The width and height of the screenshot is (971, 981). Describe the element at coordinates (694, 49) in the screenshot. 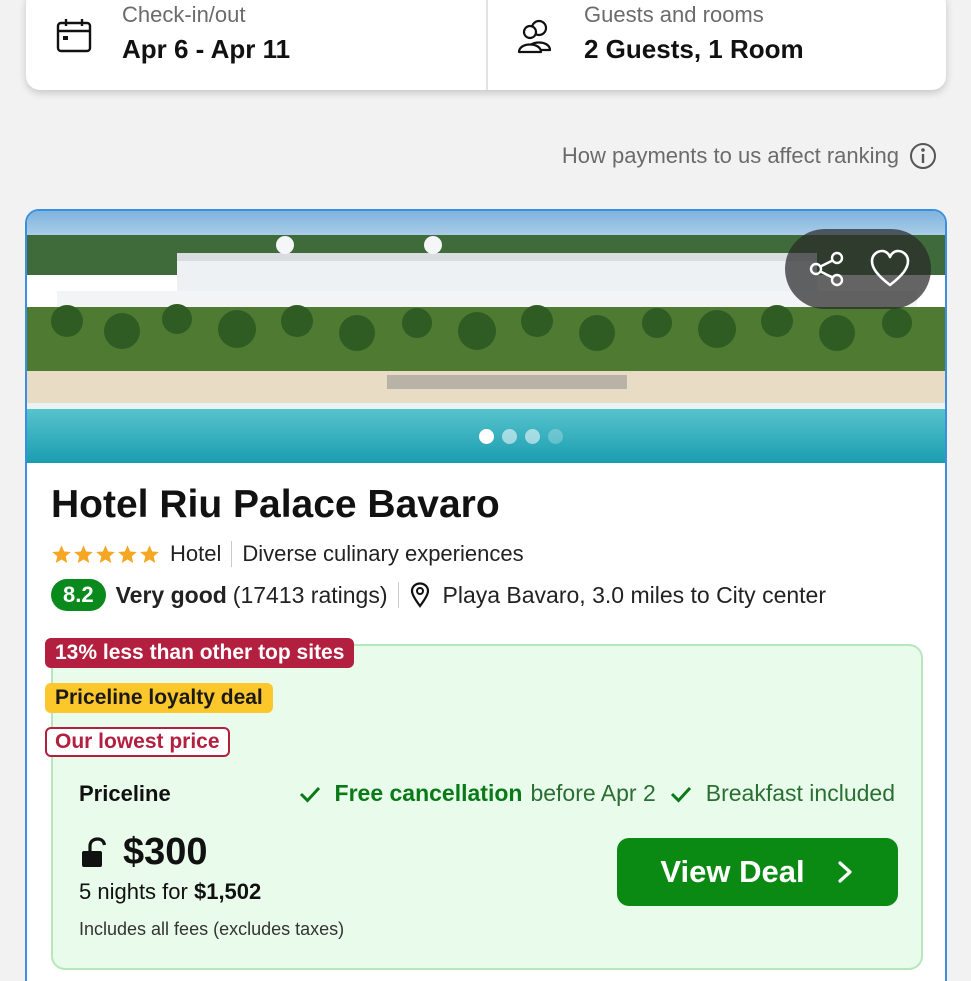

I see `guests-value: 2 Guests, 1 Room` at that location.